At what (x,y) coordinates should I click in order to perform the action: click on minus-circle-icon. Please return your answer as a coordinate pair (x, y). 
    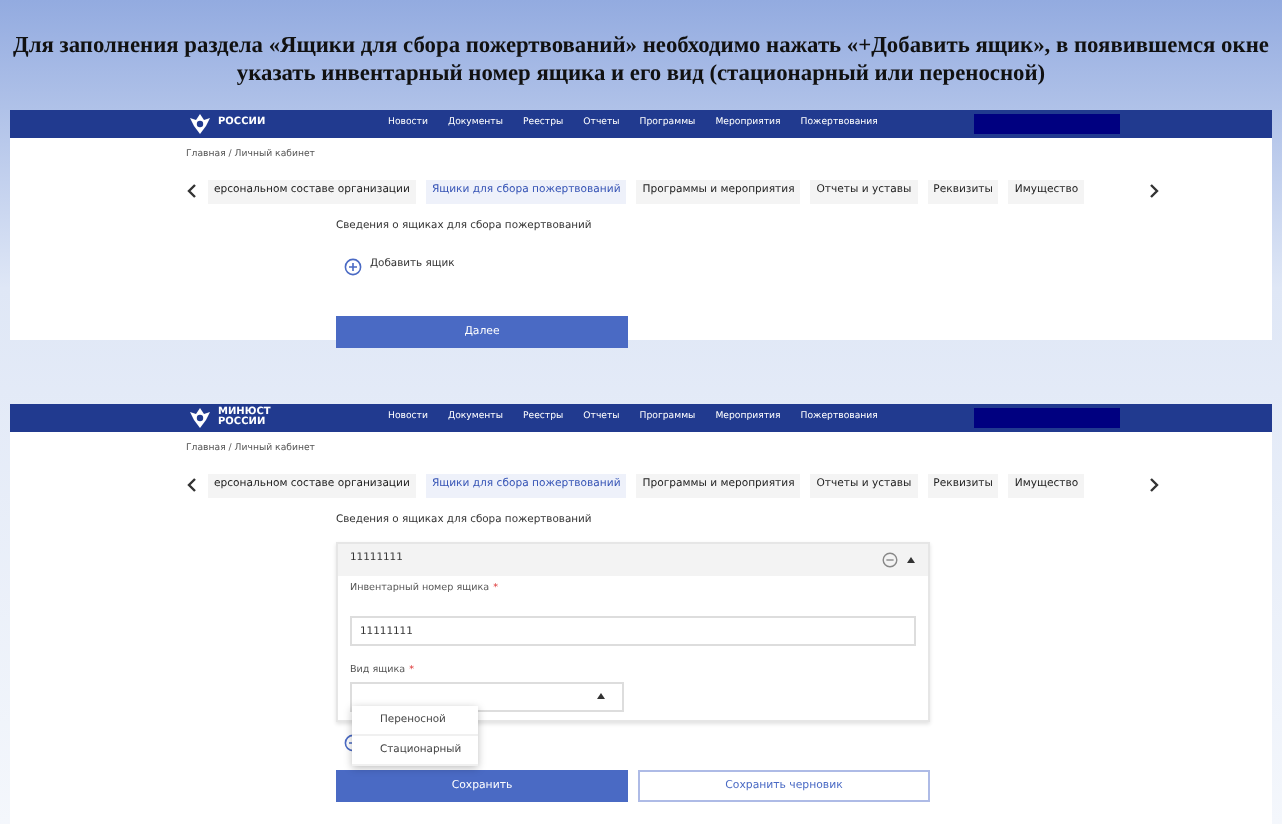
    Looking at the image, I should click on (890, 559).